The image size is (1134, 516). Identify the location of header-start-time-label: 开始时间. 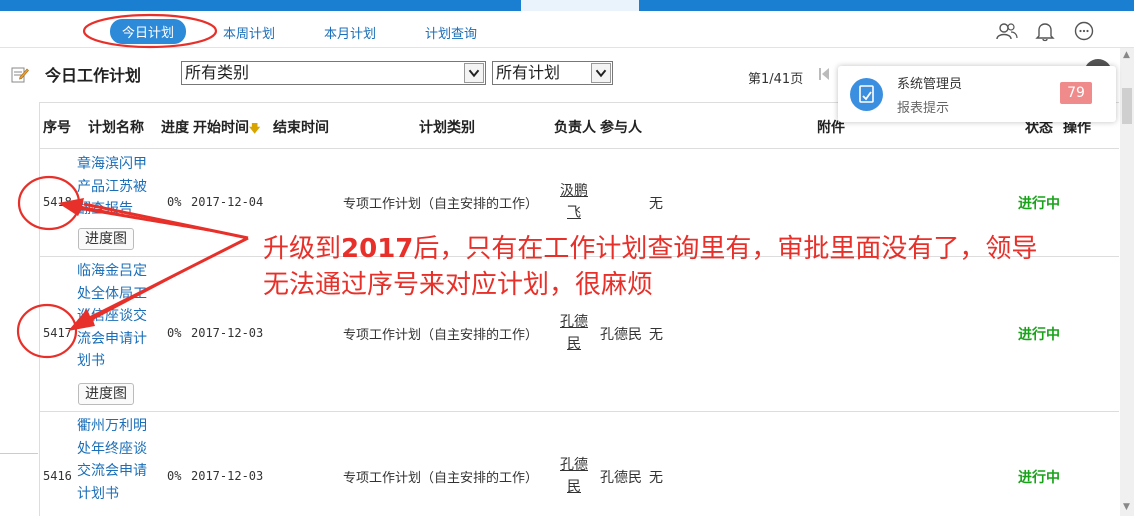
(221, 128).